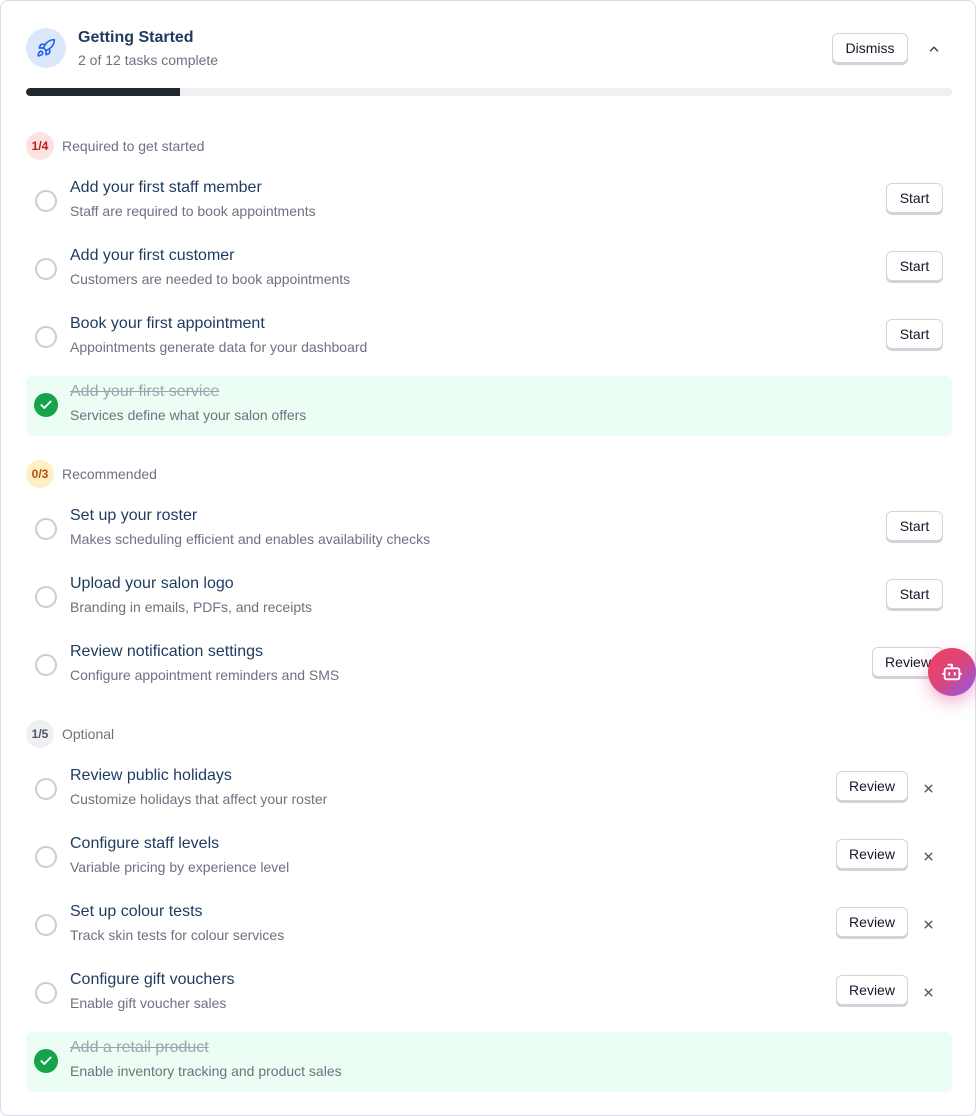 The width and height of the screenshot is (976, 1116). I want to click on section-label: Recommended, so click(109, 474).